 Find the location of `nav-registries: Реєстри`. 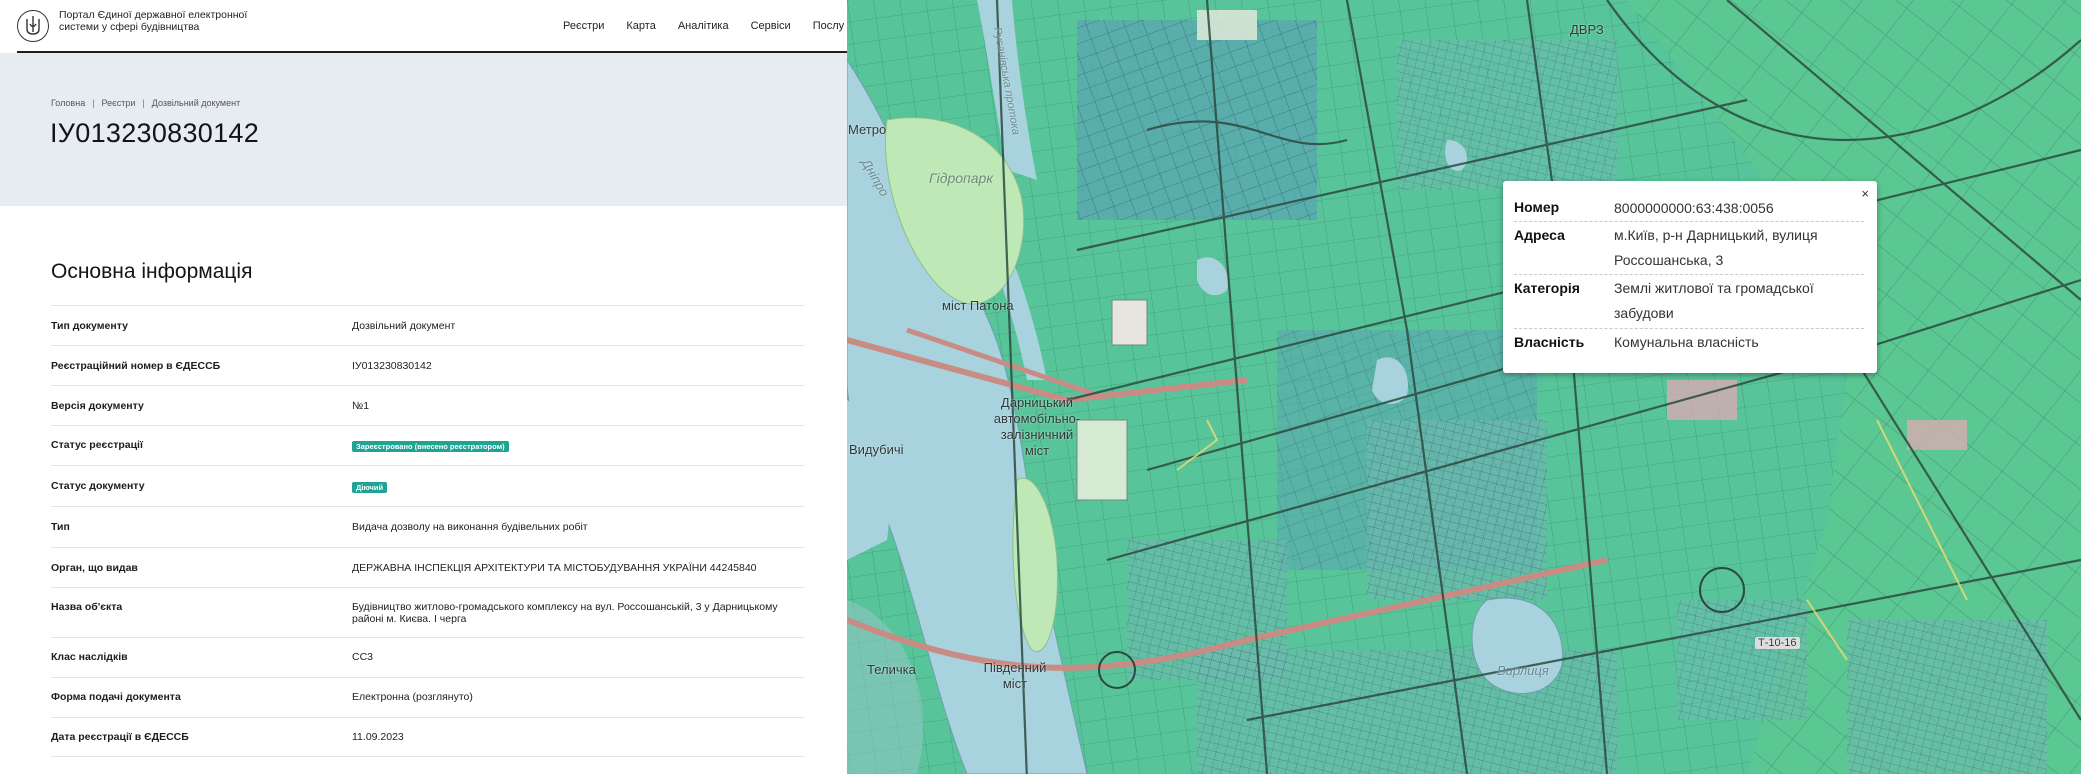

nav-registries: Реєстри is located at coordinates (583, 26).